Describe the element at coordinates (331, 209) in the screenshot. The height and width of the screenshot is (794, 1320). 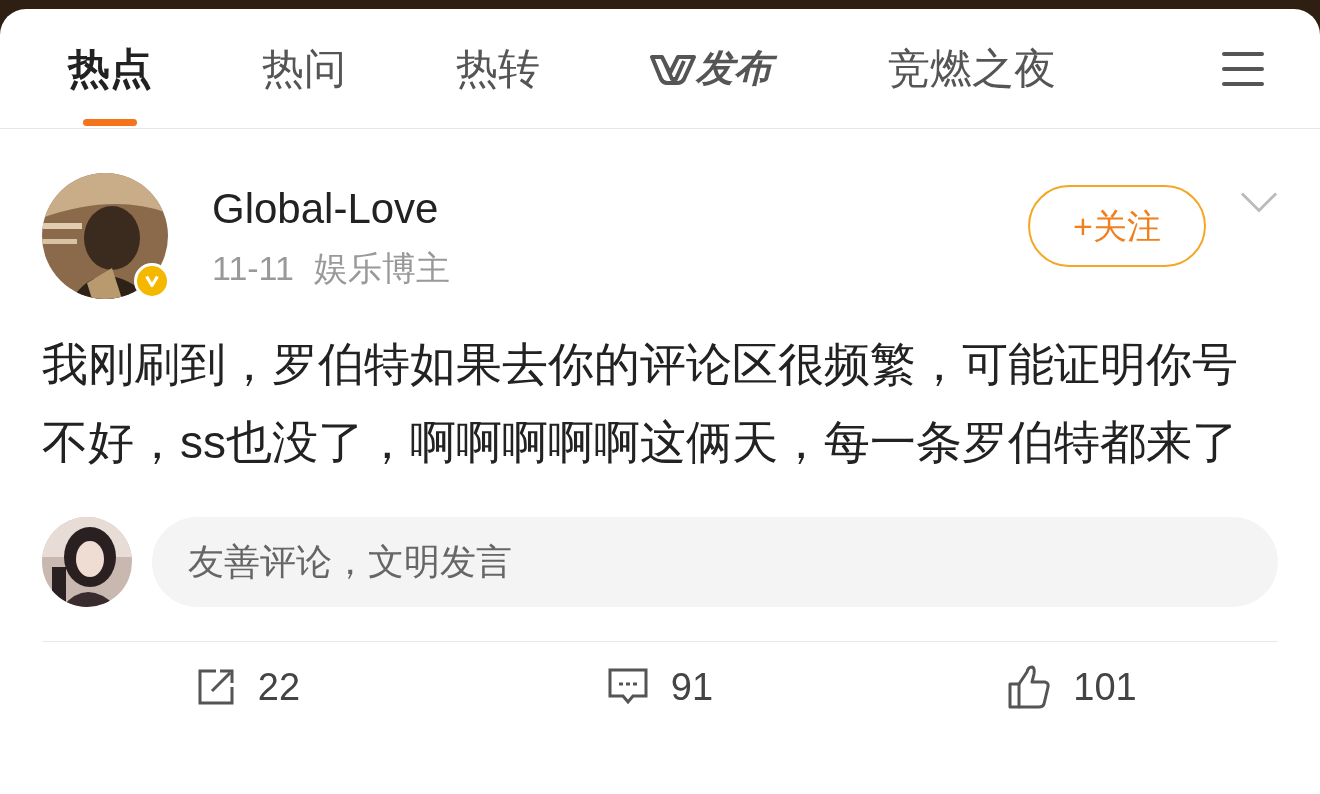
I see `author-name: Global-Love` at that location.